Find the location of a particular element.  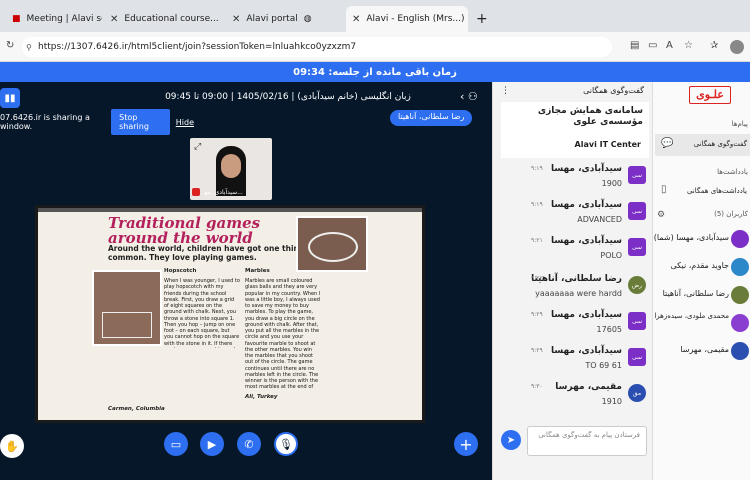

notes-icon: ▯ is located at coordinates (664, 189).